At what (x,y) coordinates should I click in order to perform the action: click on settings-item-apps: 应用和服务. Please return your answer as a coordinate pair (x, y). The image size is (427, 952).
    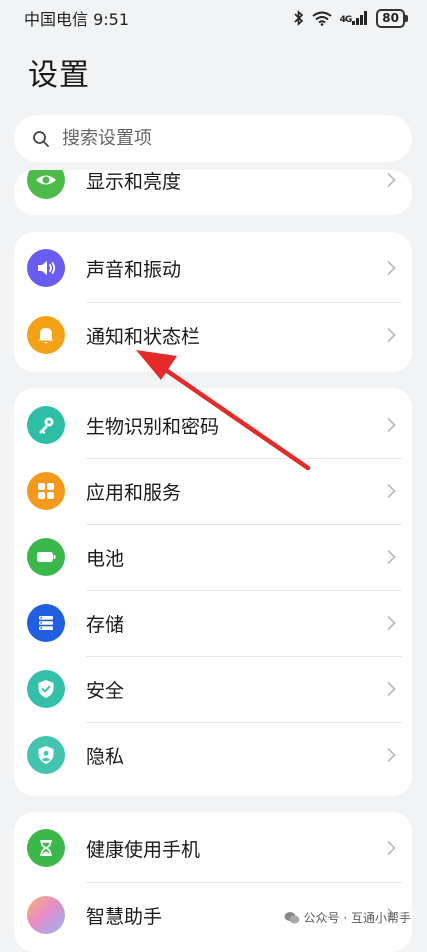
    Looking at the image, I should click on (213, 491).